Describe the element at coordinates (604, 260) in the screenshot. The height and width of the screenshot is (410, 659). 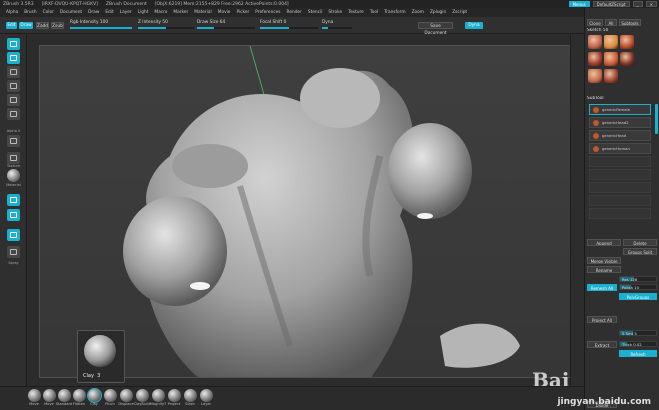
I see `merge-visible-button: Merge Visible` at that location.